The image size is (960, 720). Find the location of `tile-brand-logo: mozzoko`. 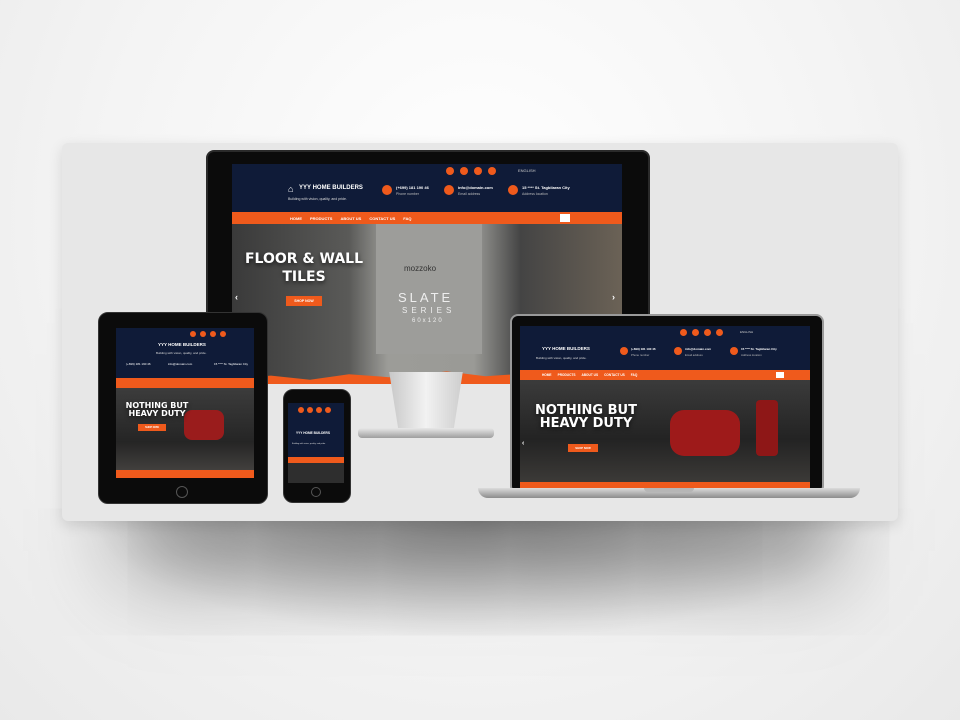

tile-brand-logo: mozzoko is located at coordinates (420, 268).